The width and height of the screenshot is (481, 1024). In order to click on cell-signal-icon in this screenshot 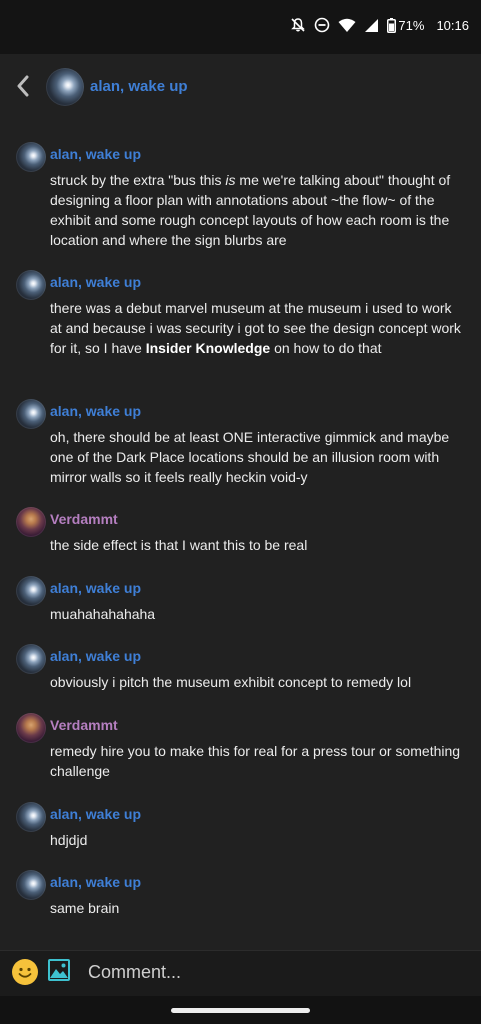, I will do `click(371, 25)`.